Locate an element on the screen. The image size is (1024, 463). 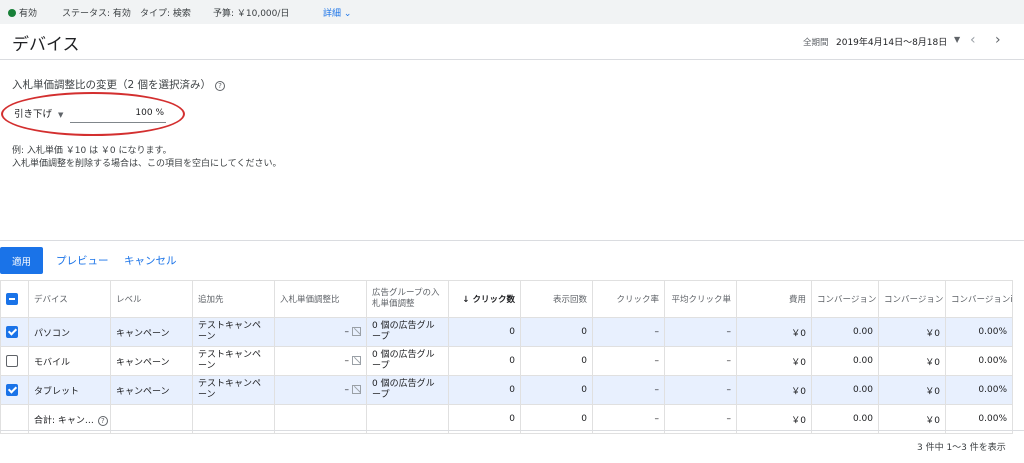
status-bar: 有効 ステータス: 有効 タイプ: 検索 予算: ￥10,000/日 詳細 ⌄ is located at coordinates (512, 12).